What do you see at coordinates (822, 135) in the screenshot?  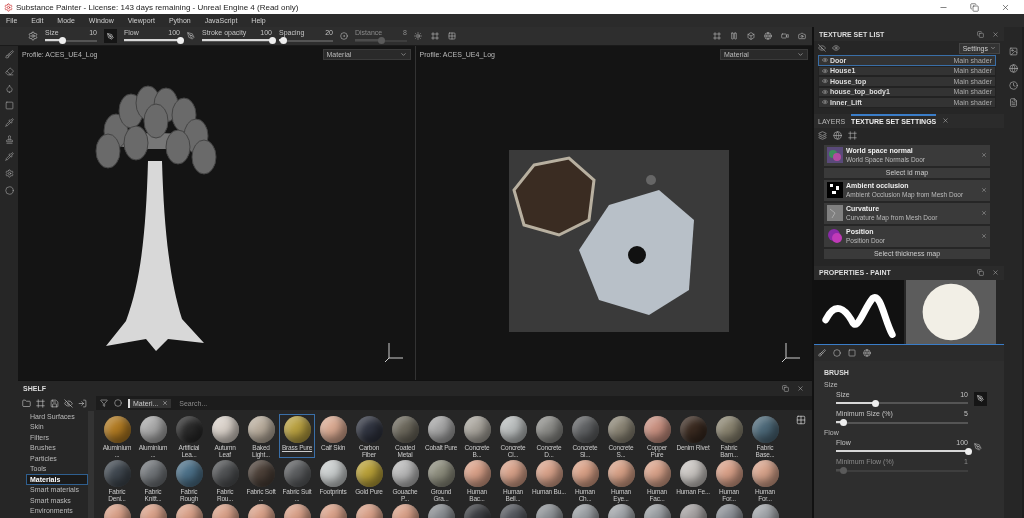 I see `layers-icon` at bounding box center [822, 135].